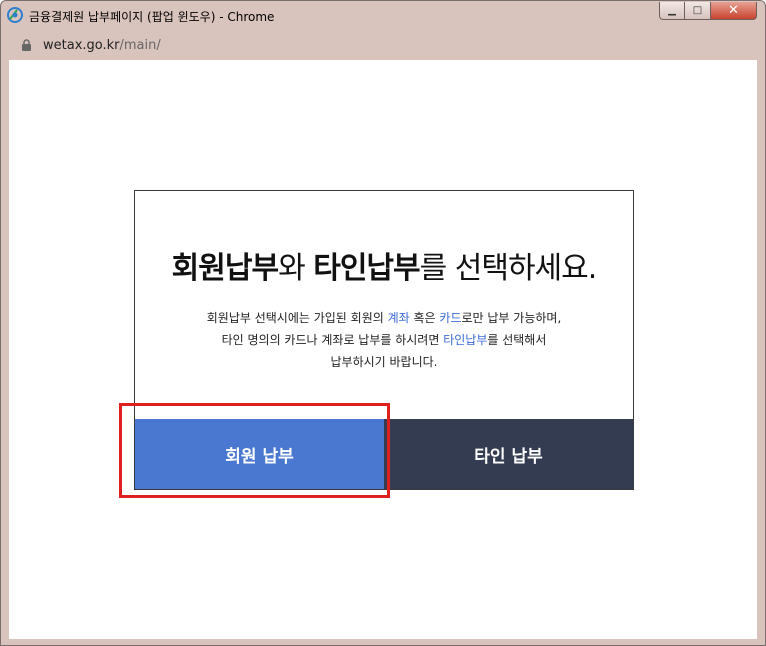  What do you see at coordinates (296, 268) in the screenshot?
I see `title-connector: 와` at bounding box center [296, 268].